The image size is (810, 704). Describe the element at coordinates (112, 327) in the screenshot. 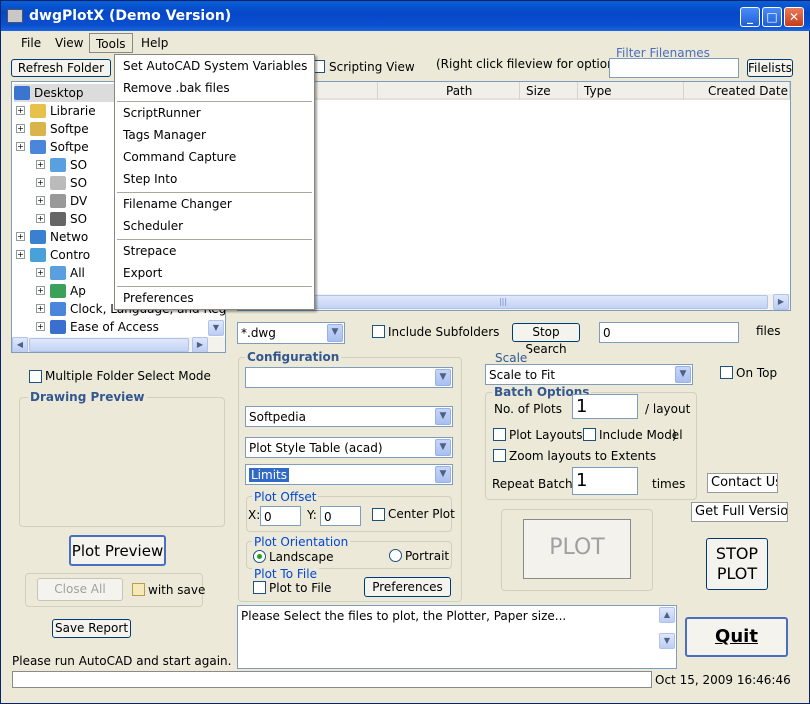

I see `tree-item: + Ease of Access` at that location.